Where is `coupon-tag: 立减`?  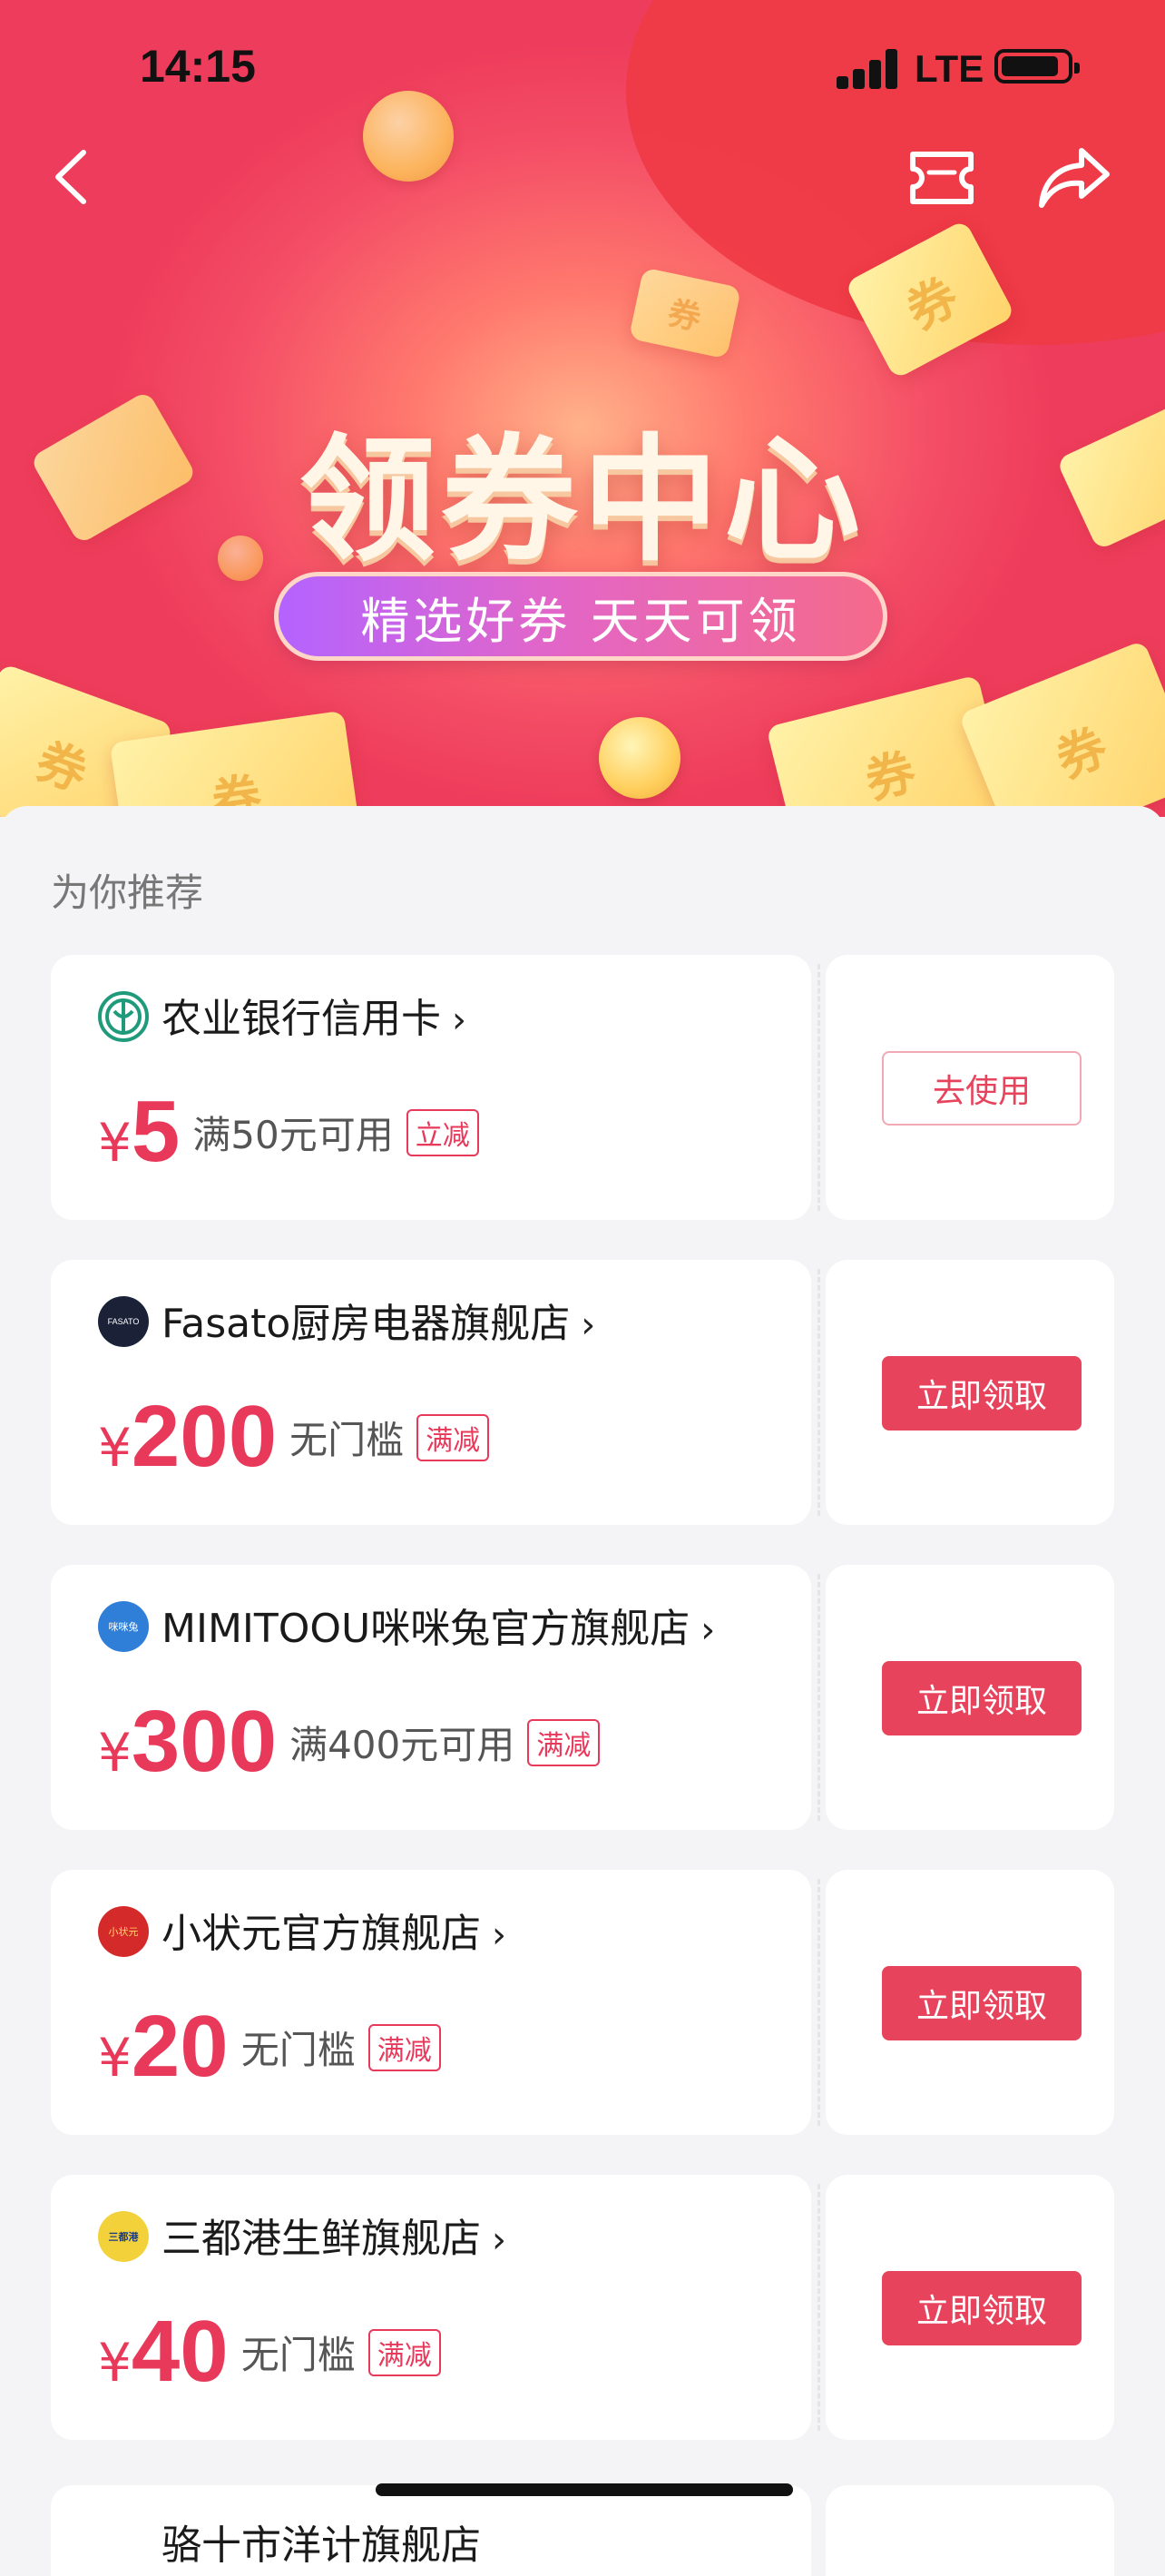 coupon-tag: 立减 is located at coordinates (442, 1132).